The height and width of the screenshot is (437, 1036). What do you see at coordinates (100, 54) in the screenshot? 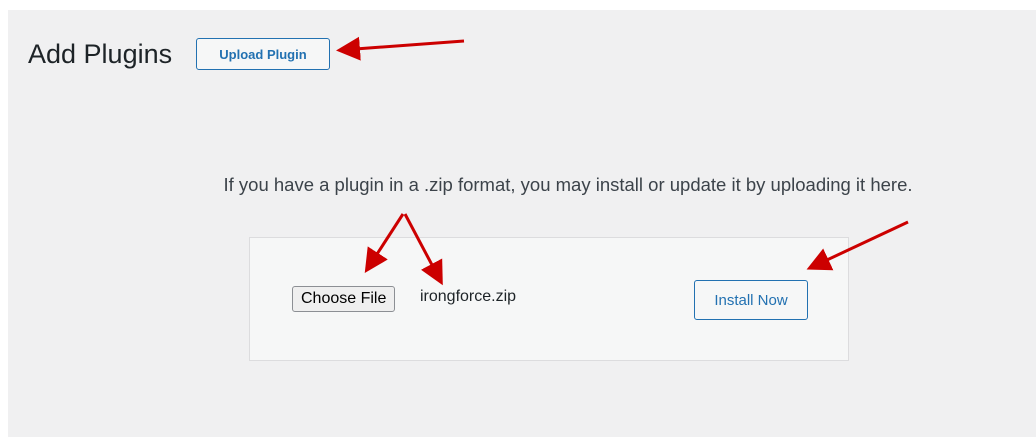
I see `page-title: Add Plugins` at bounding box center [100, 54].